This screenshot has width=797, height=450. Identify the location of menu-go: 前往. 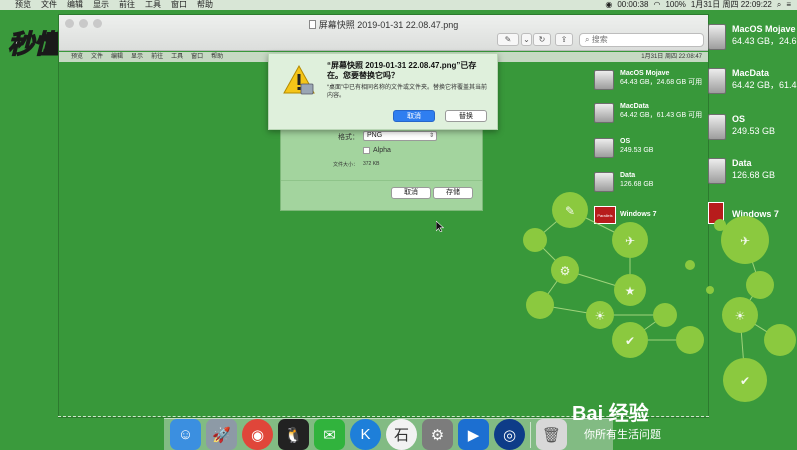
(127, 5).